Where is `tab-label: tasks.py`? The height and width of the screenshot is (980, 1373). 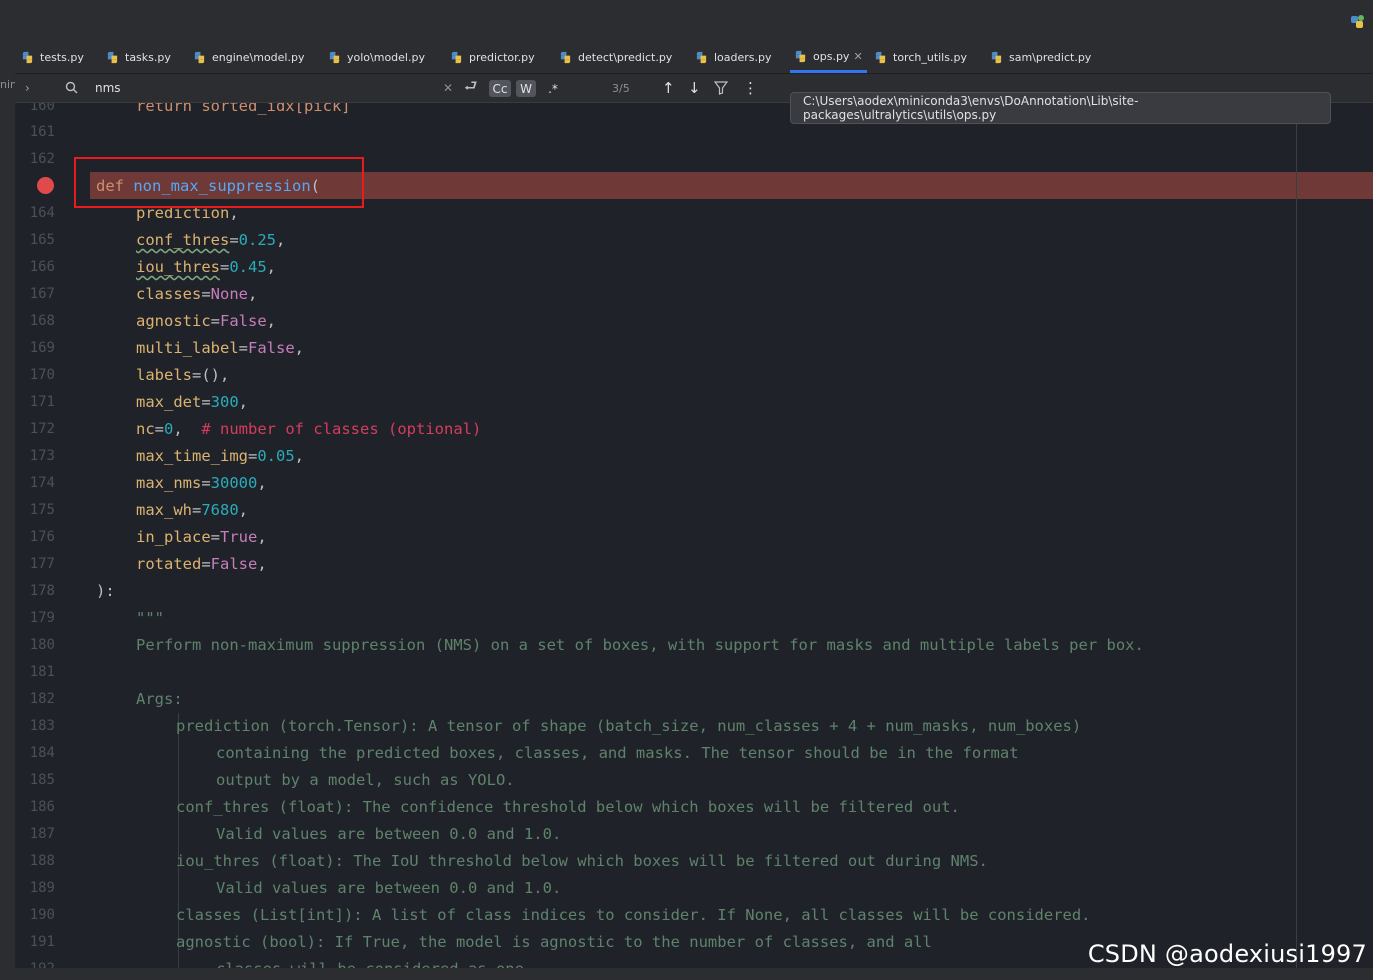 tab-label: tasks.py is located at coordinates (148, 57).